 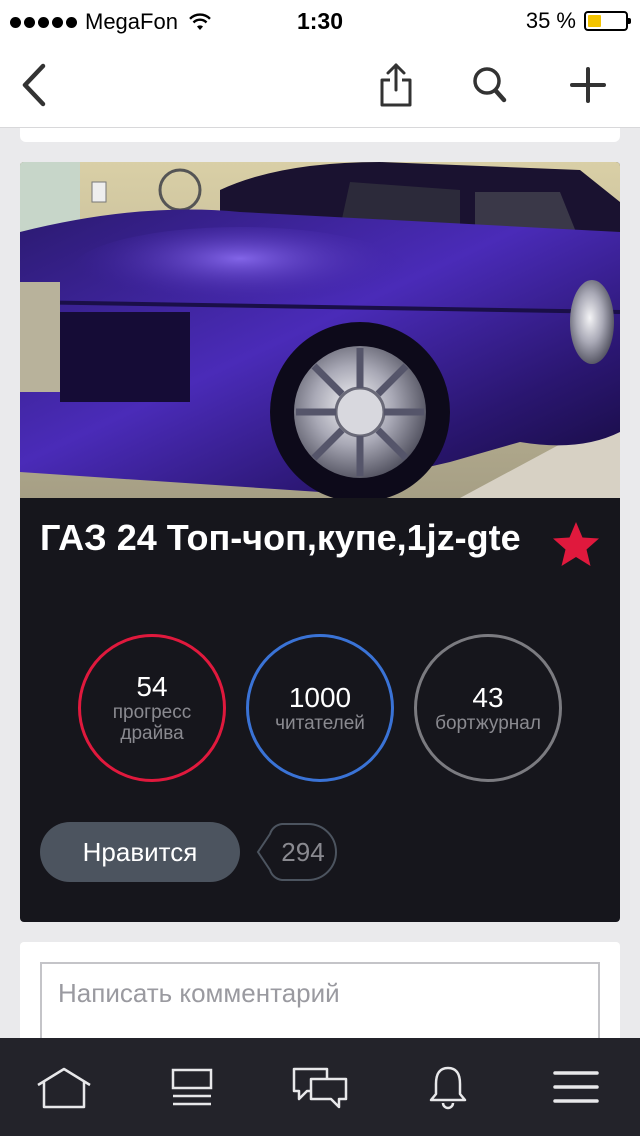 What do you see at coordinates (152, 686) in the screenshot?
I see `stat-value: 54` at bounding box center [152, 686].